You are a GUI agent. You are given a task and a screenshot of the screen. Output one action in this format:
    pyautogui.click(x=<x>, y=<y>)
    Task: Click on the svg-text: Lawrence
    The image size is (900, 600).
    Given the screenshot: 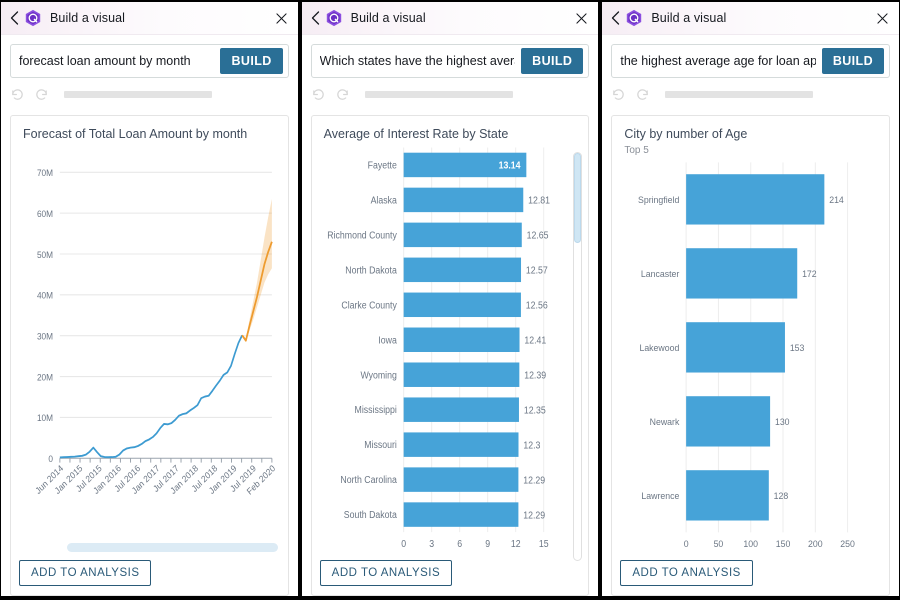 What is the action you would take?
    pyautogui.click(x=661, y=496)
    